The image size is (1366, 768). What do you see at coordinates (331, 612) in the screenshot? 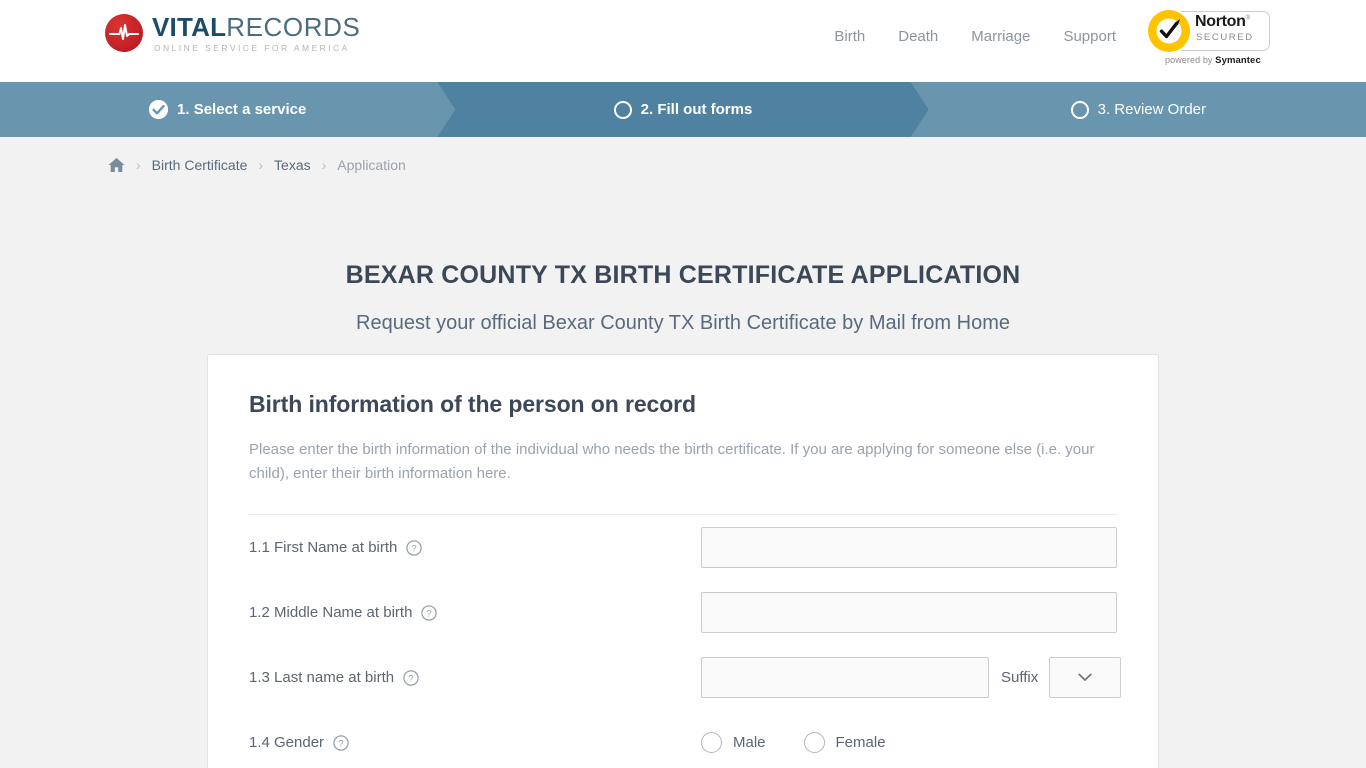
I see `middle-name-label: 1.2 Middle Name at birth` at bounding box center [331, 612].